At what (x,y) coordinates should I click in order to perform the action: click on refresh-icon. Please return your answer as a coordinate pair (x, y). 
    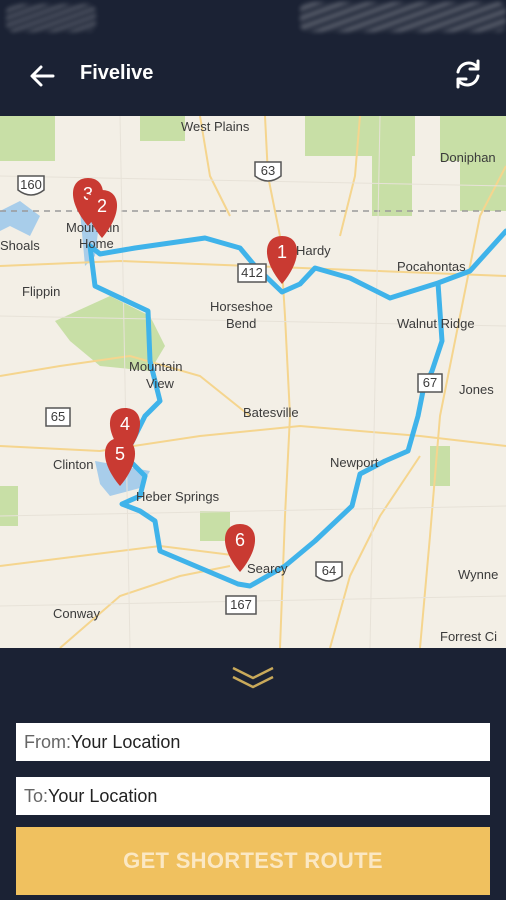
    Looking at the image, I should click on (468, 74).